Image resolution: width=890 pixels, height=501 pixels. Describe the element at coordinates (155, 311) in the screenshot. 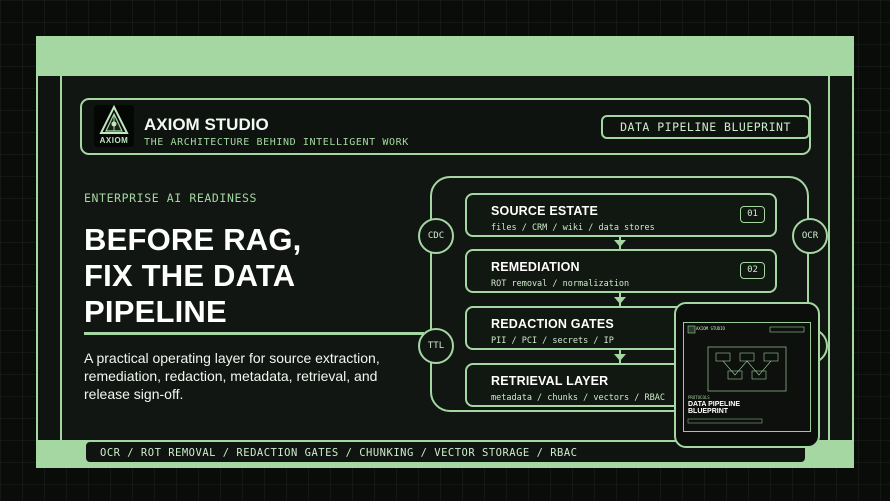

I see `headline-line-3: PIPELINE` at that location.